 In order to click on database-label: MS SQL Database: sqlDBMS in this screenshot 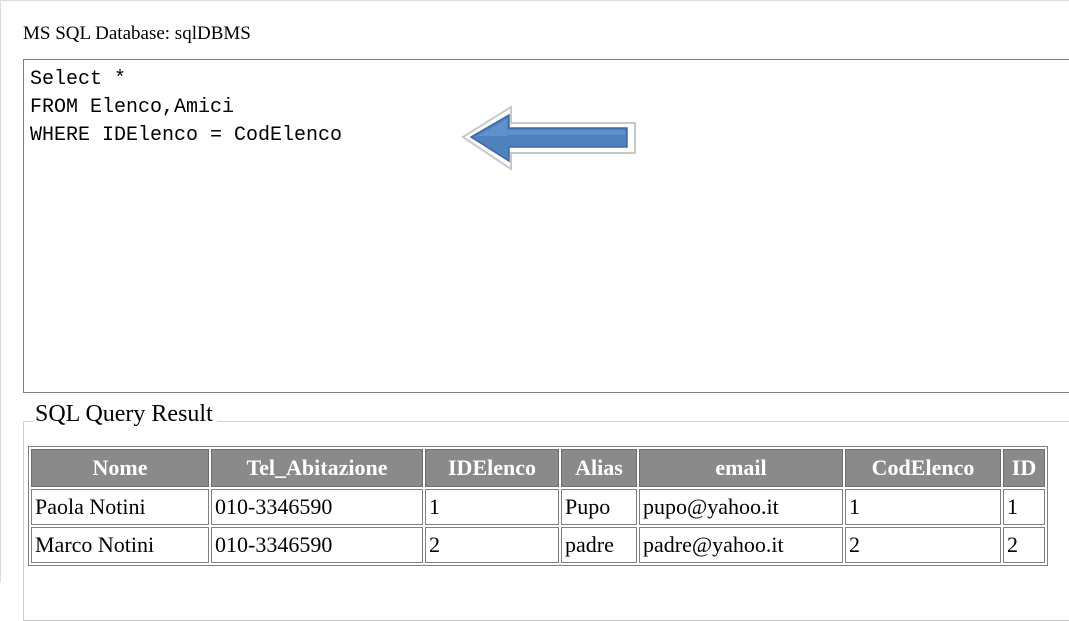, I will do `click(137, 33)`.